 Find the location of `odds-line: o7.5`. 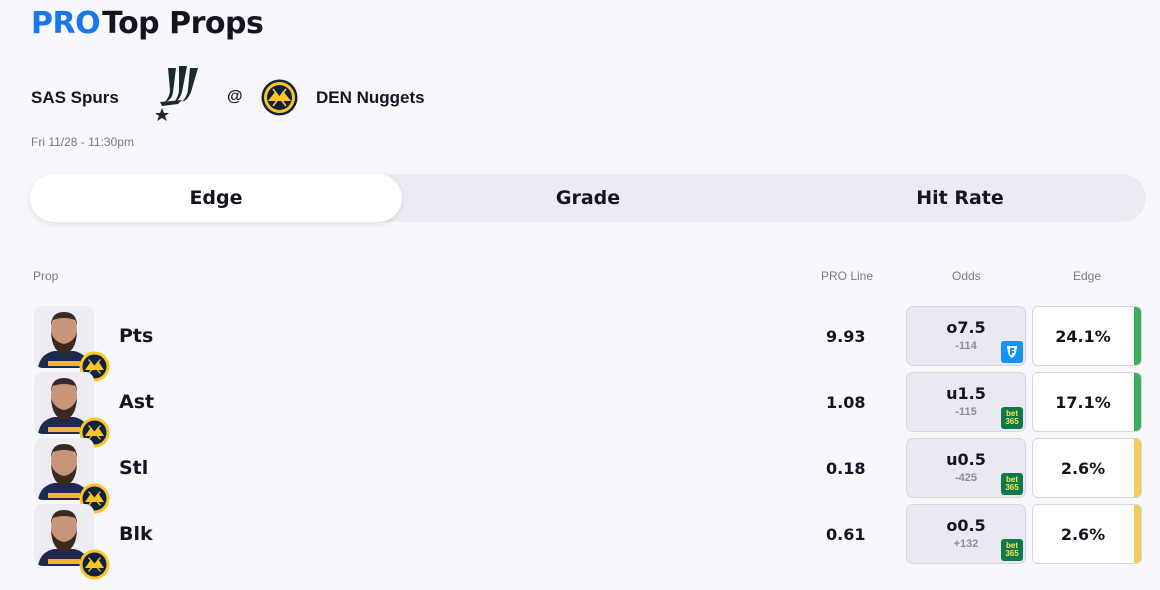

odds-line: o7.5 is located at coordinates (966, 327).